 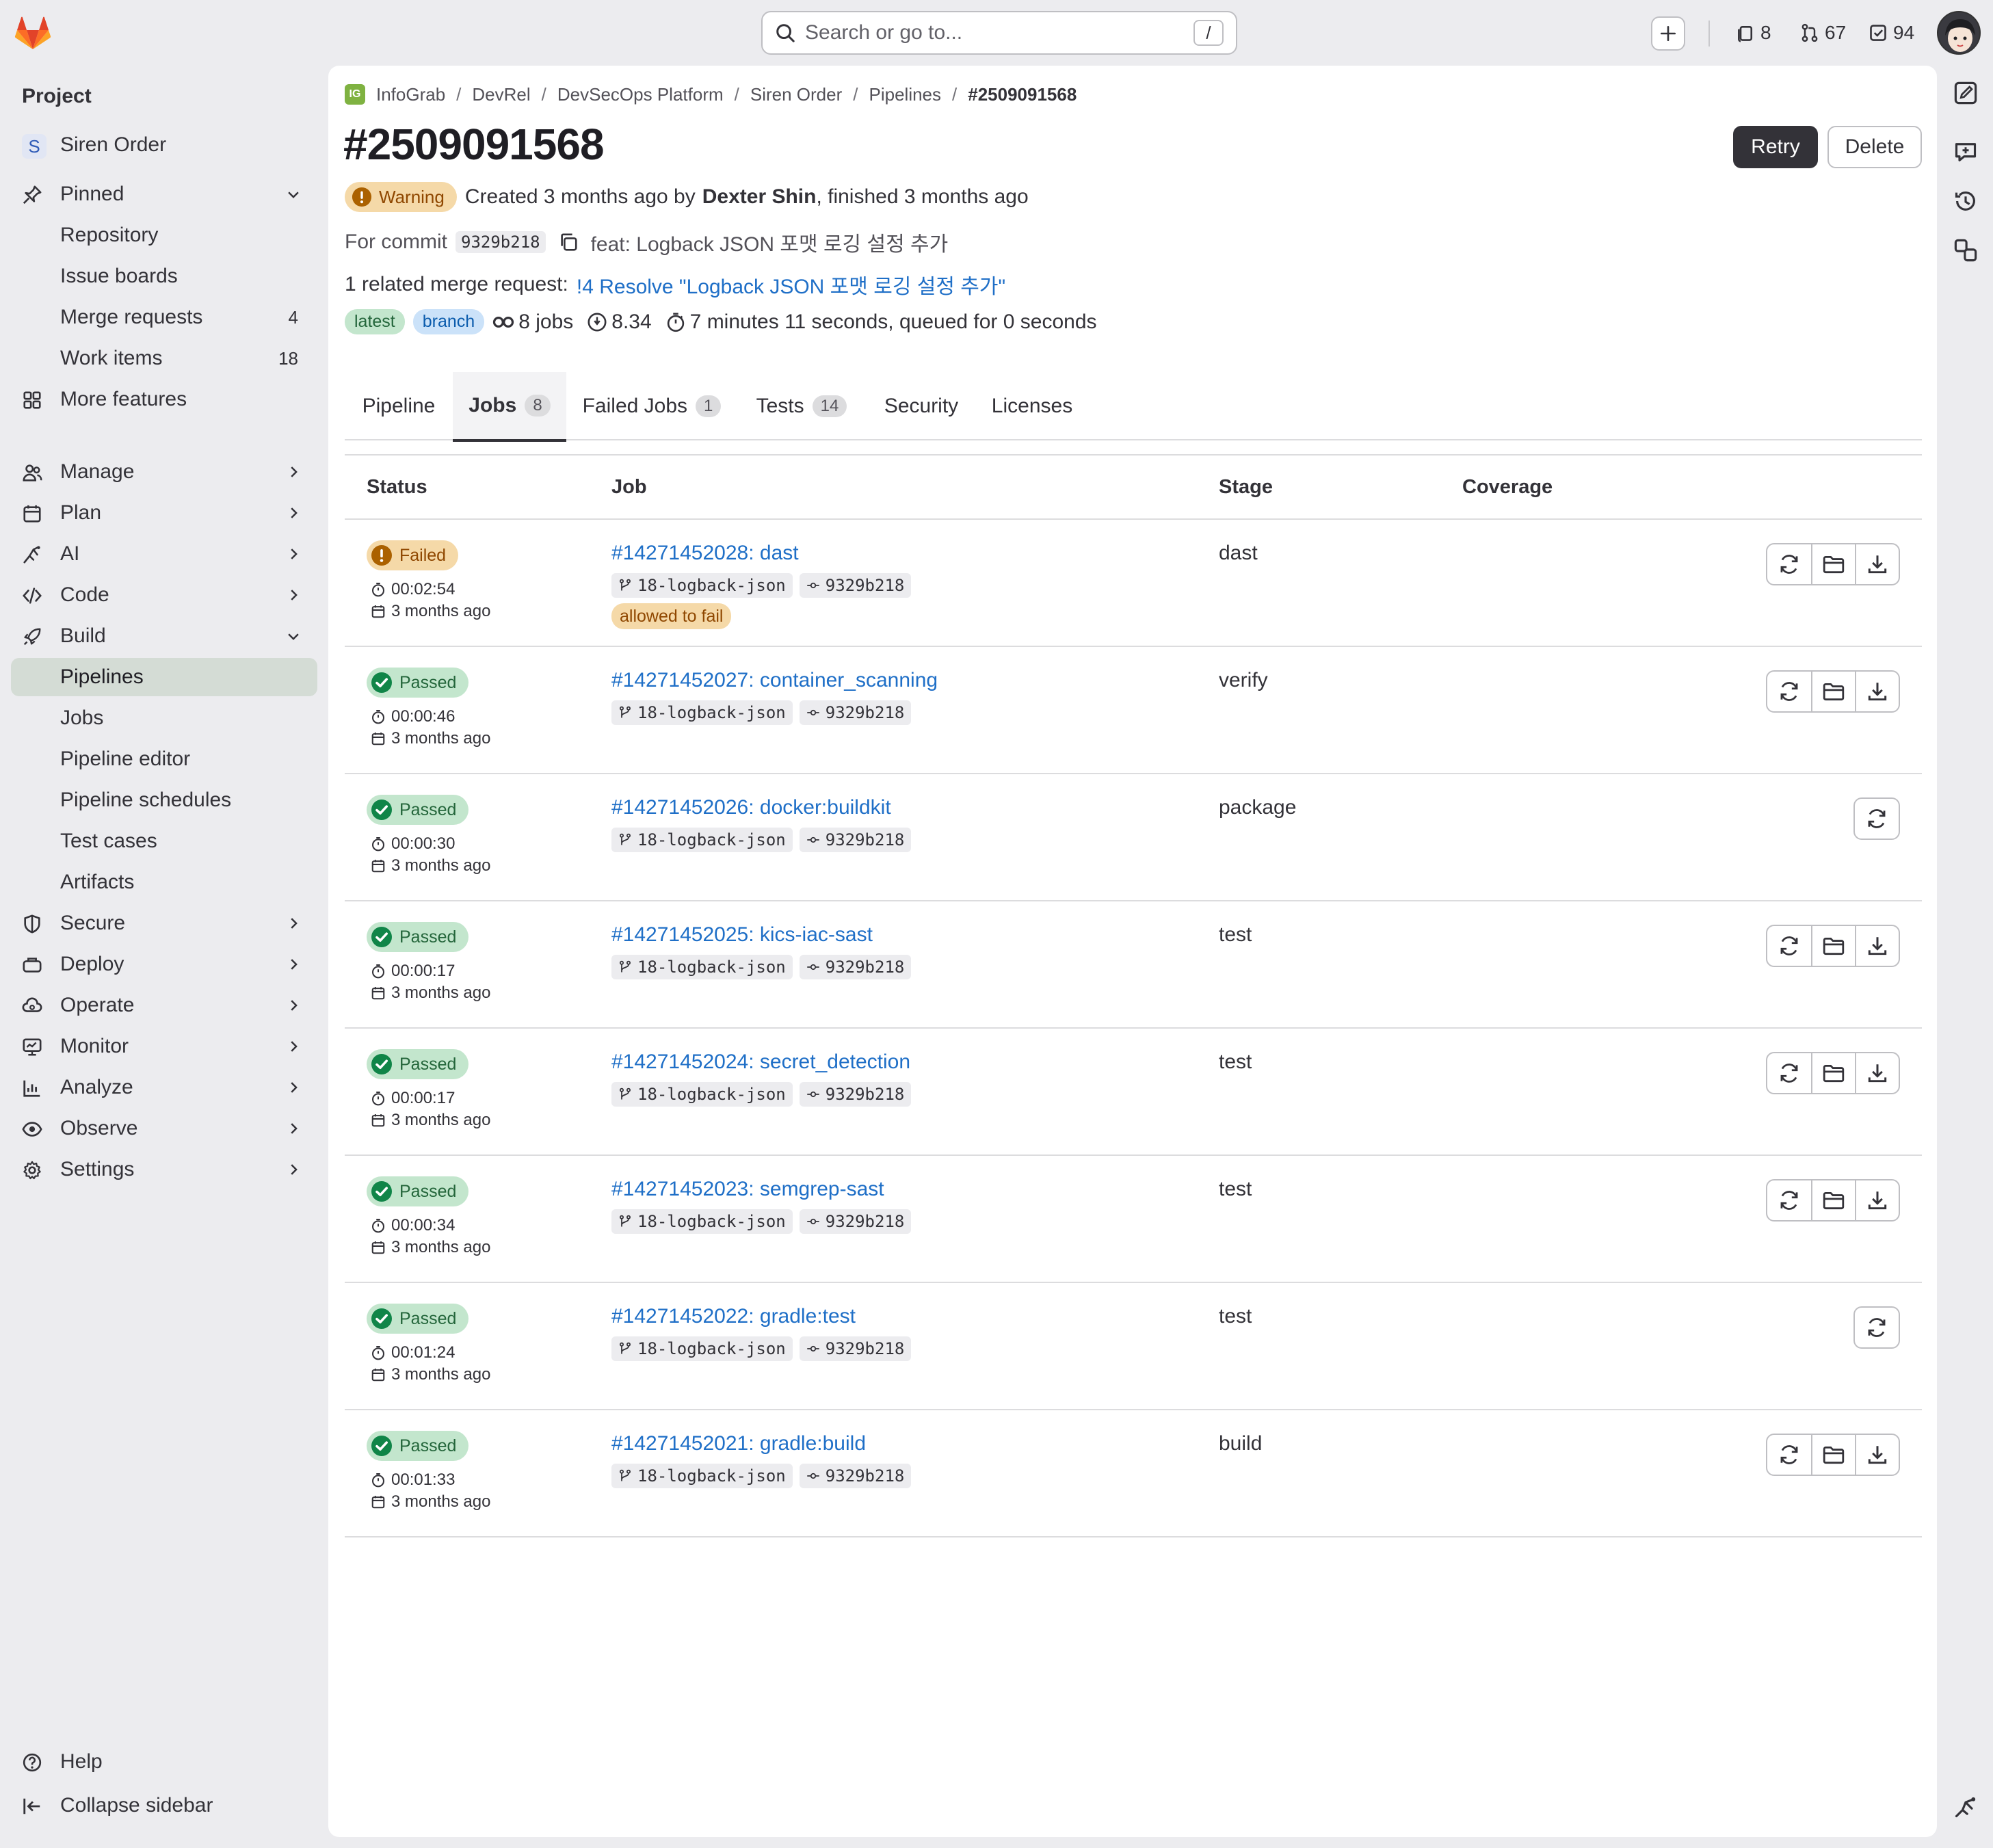 I want to click on sidebar-item-pipeline-schedules: Pipeline schedules, so click(x=164, y=800).